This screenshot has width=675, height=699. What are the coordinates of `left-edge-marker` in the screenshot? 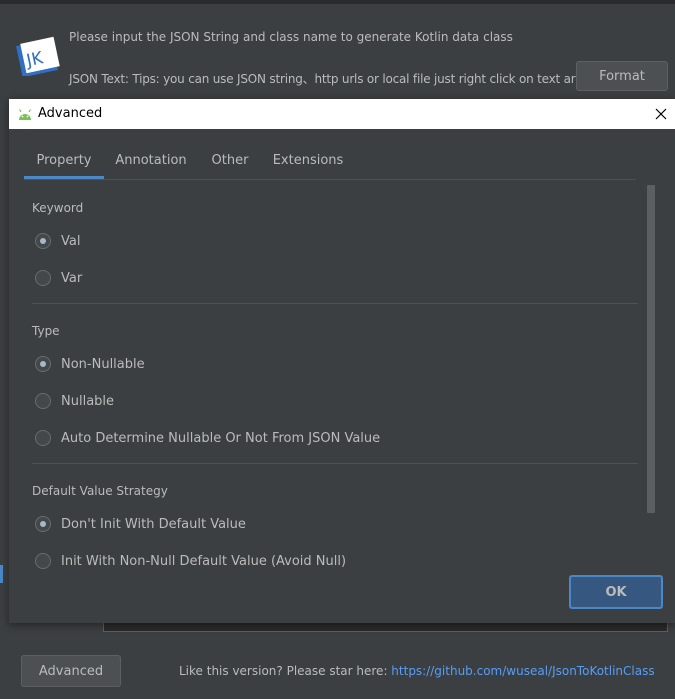 It's located at (1, 574).